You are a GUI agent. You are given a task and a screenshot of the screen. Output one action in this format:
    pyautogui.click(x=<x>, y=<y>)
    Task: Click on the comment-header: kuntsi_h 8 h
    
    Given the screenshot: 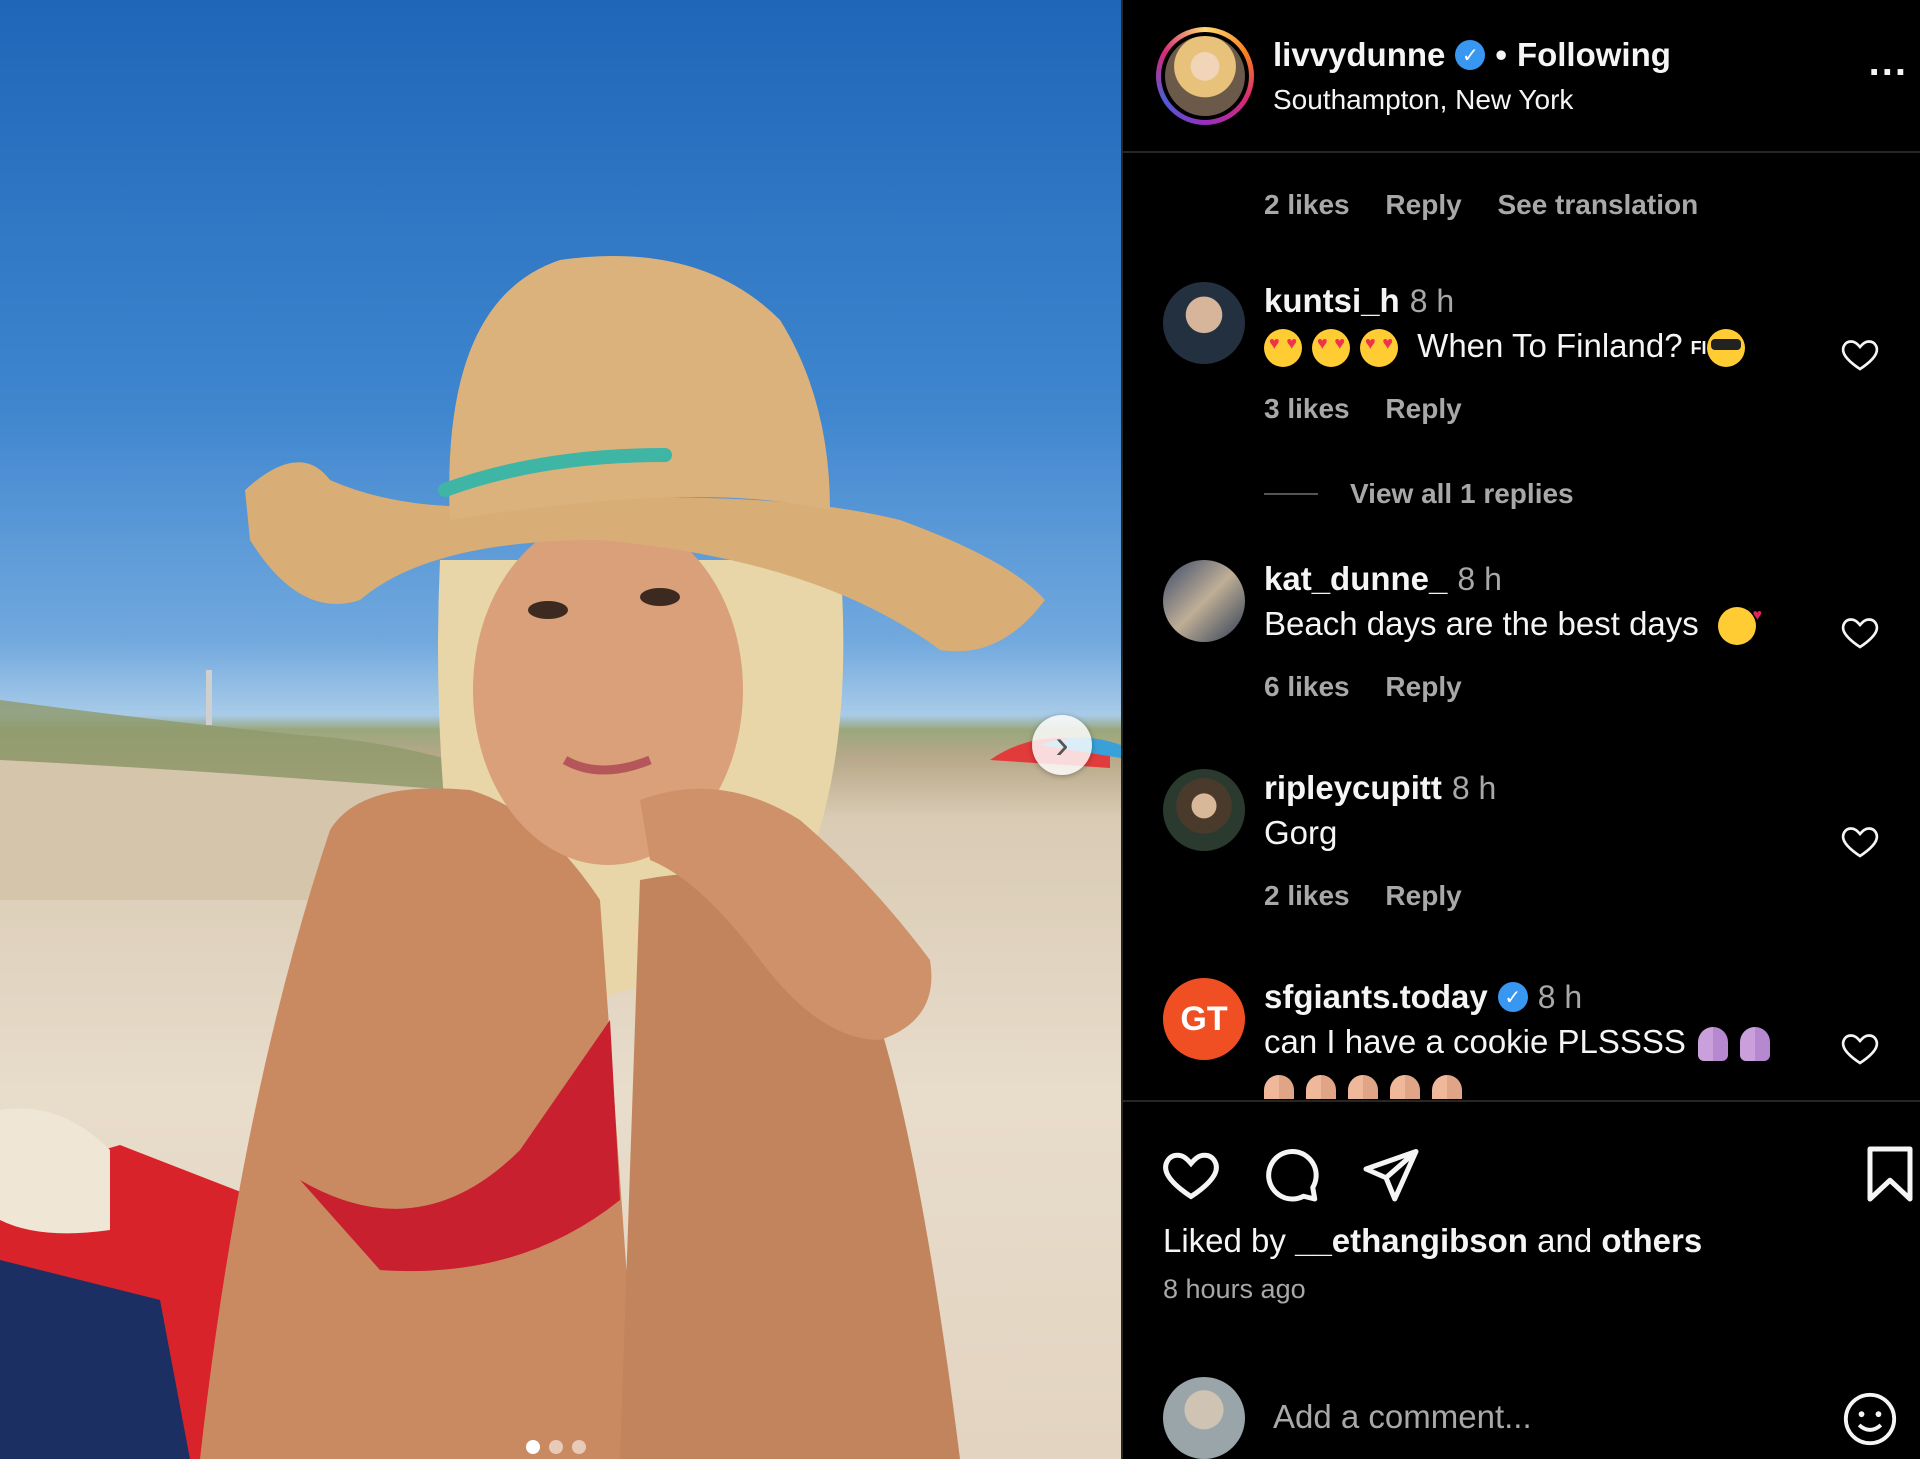 What is the action you would take?
    pyautogui.click(x=1359, y=301)
    